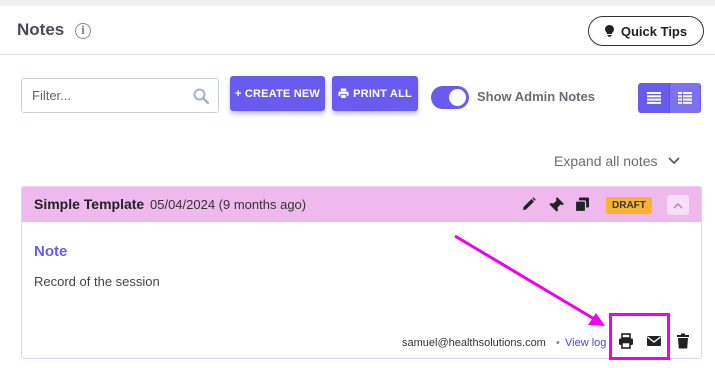 This screenshot has width=715, height=368. What do you see at coordinates (474, 343) in the screenshot?
I see `note-author: samuel@healthsolutions.com` at bounding box center [474, 343].